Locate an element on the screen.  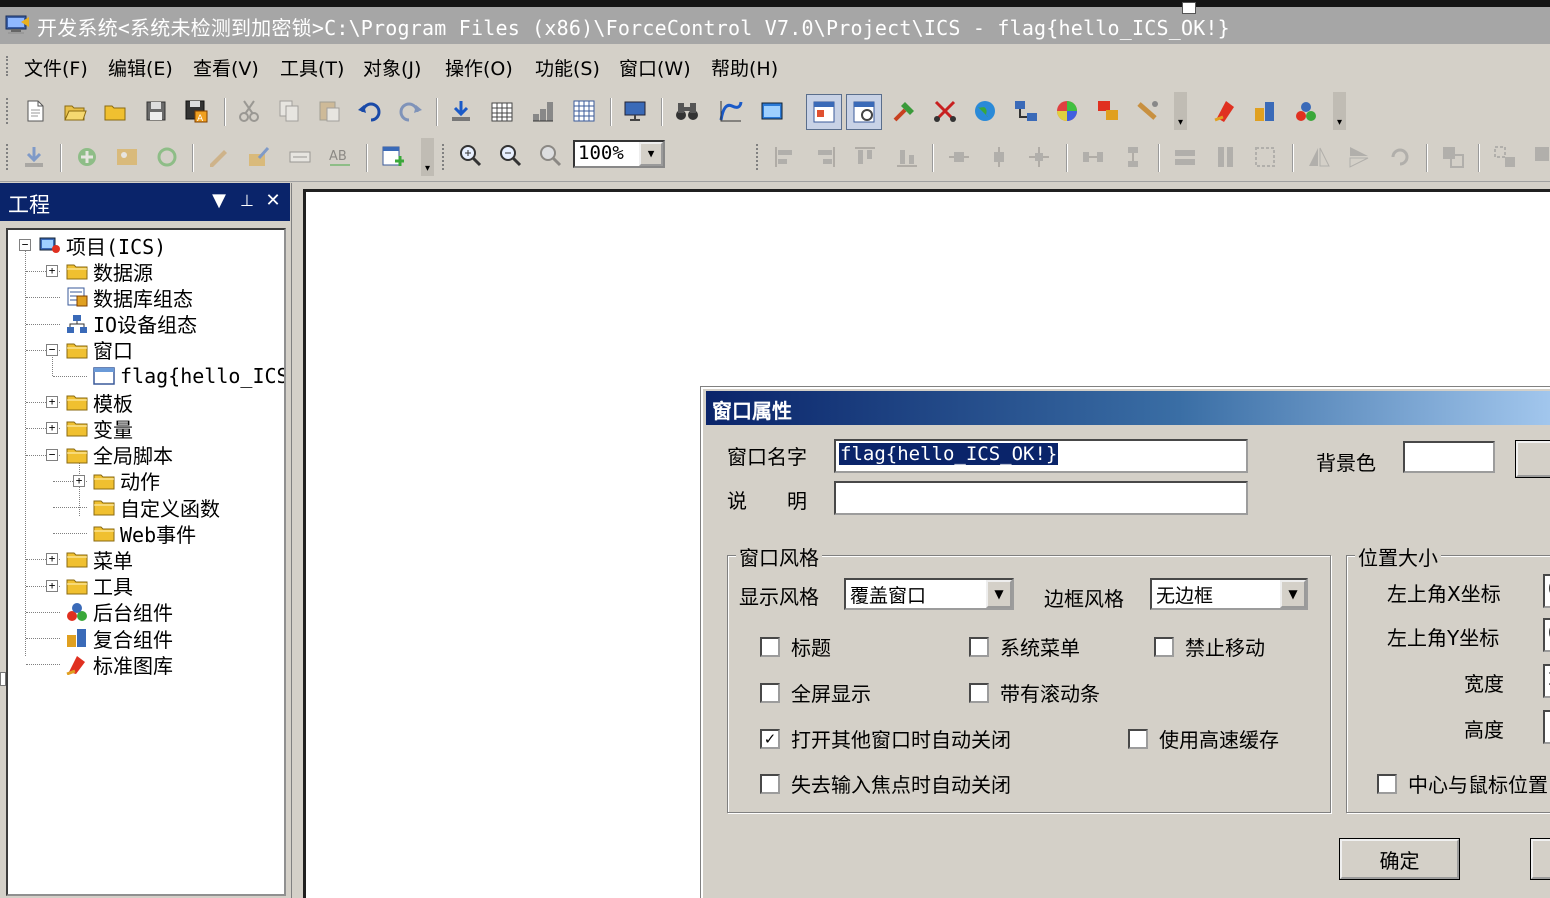
bgcolor-swatch is located at coordinates (1449, 457).